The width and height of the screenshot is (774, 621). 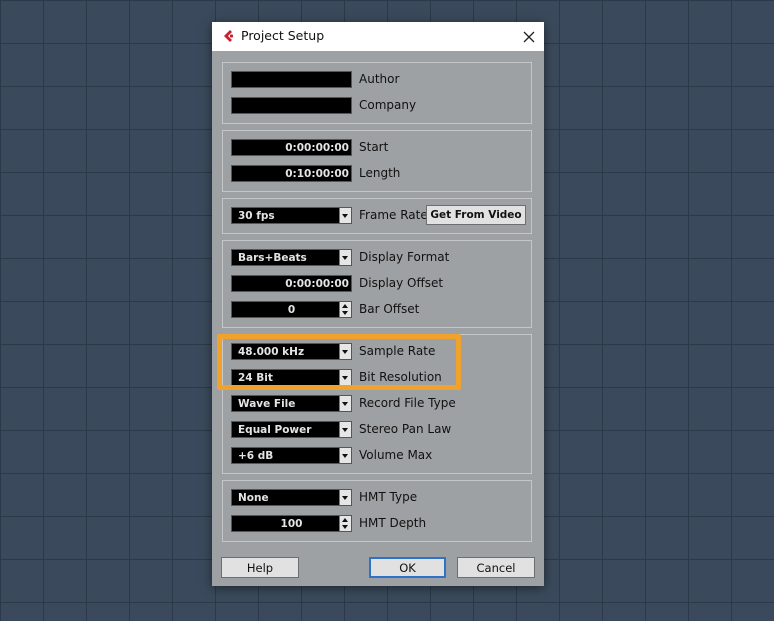 What do you see at coordinates (272, 258) in the screenshot?
I see `display-format-value: Bars+Beats` at bounding box center [272, 258].